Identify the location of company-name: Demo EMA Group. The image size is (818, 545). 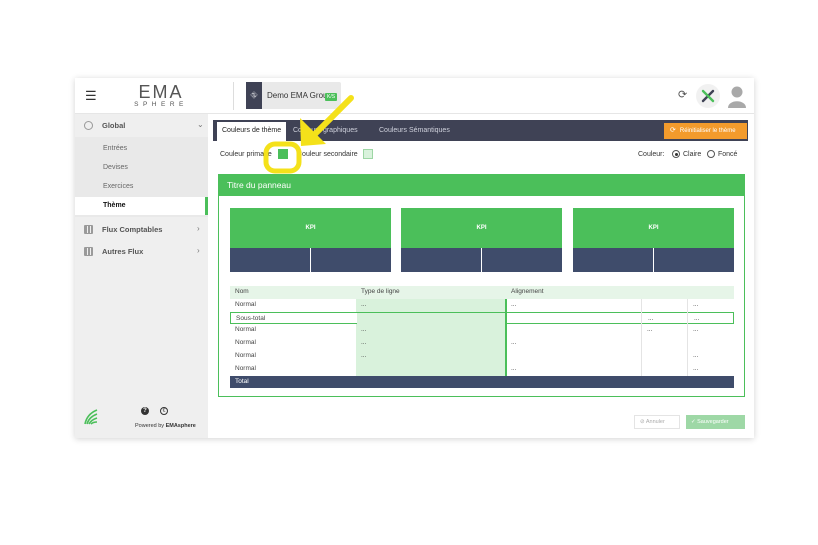
(299, 95).